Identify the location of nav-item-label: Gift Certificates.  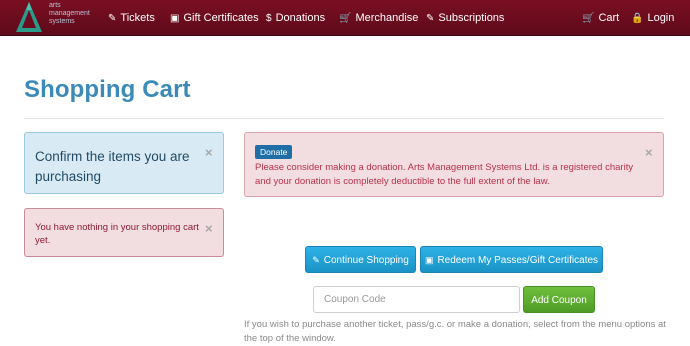
(221, 18).